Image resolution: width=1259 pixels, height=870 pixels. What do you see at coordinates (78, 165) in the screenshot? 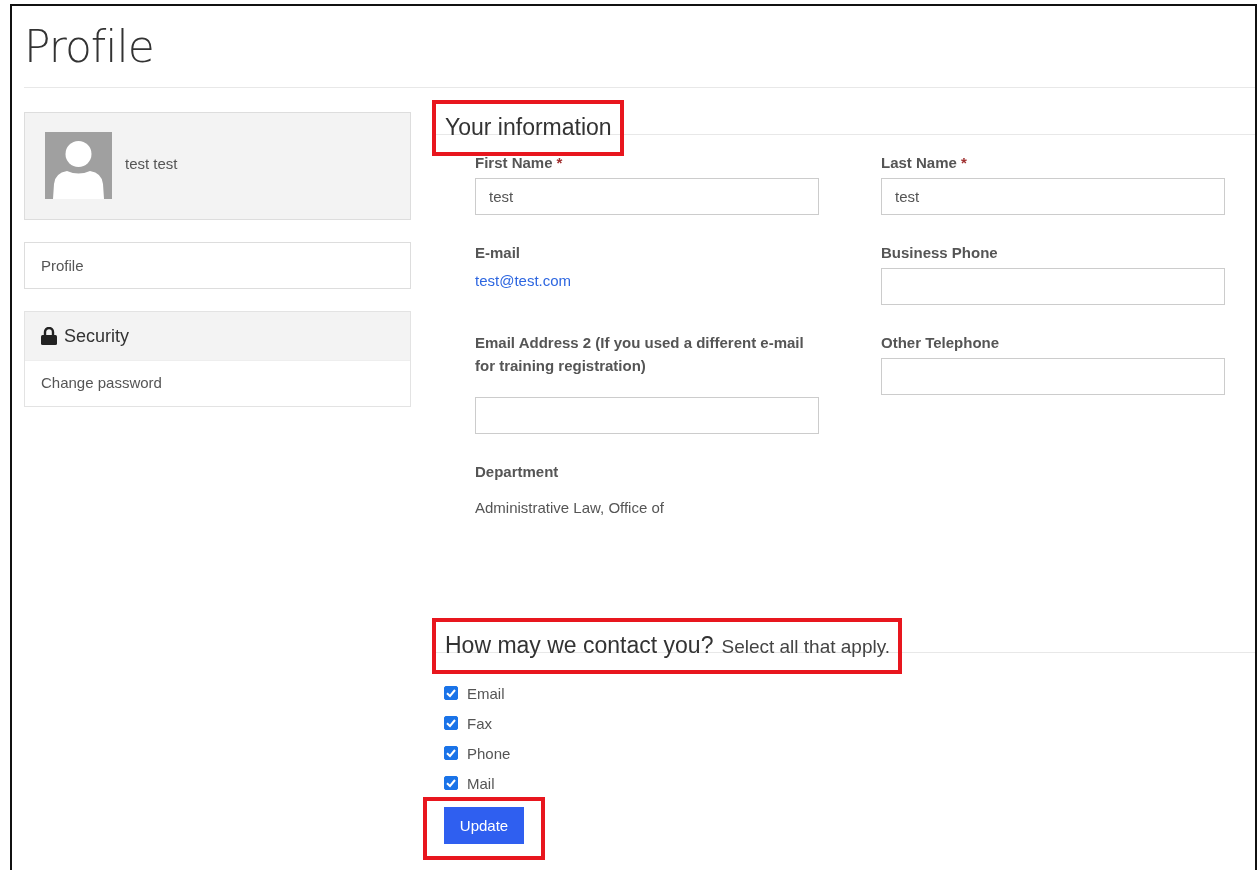
I see `avatar-icon` at bounding box center [78, 165].